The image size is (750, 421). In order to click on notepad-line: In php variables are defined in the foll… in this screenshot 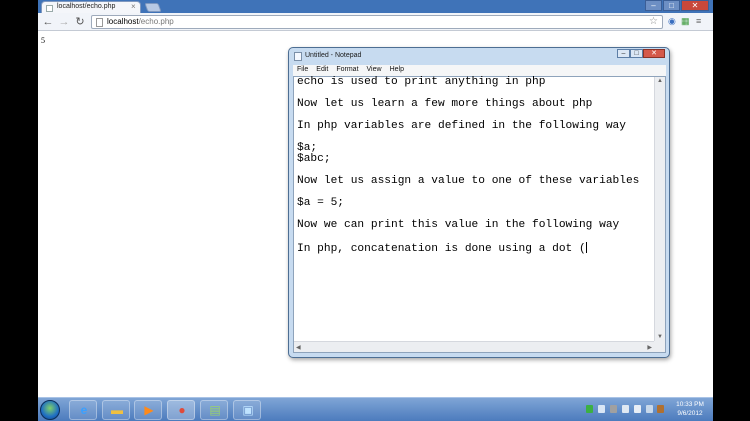, I will do `click(461, 126)`.